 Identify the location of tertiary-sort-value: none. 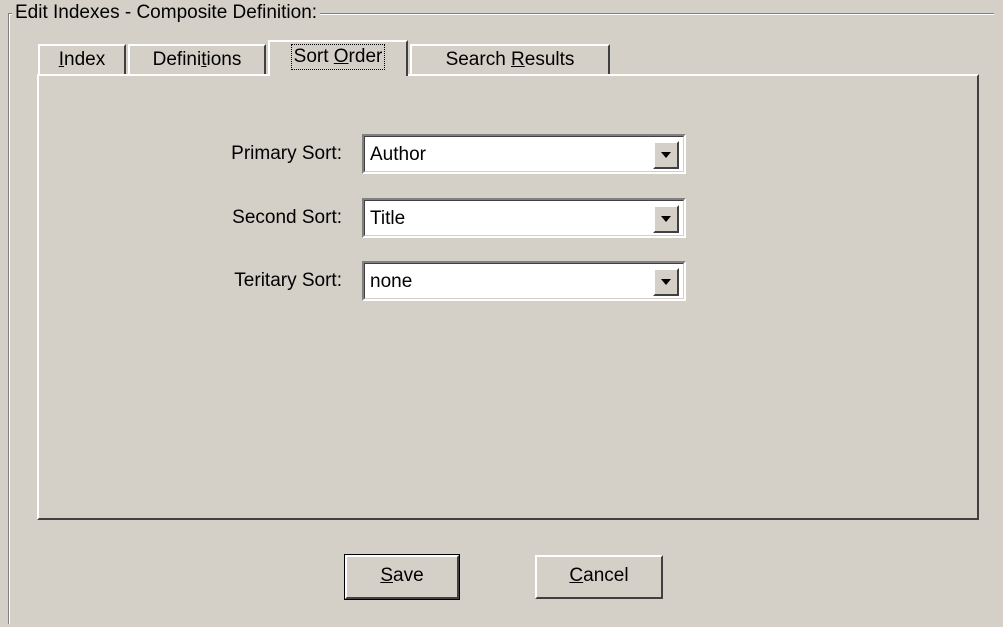
(391, 281).